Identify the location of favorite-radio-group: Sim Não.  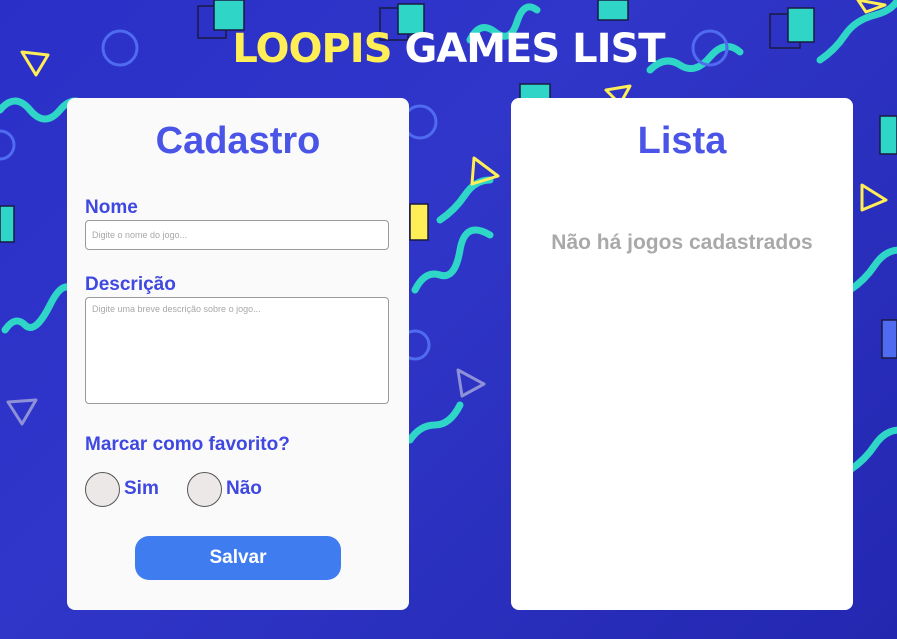
(245, 489).